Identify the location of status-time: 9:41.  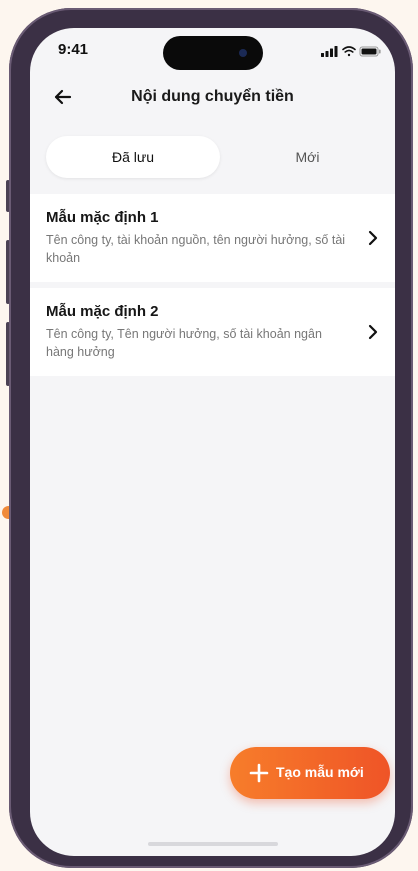
(73, 49).